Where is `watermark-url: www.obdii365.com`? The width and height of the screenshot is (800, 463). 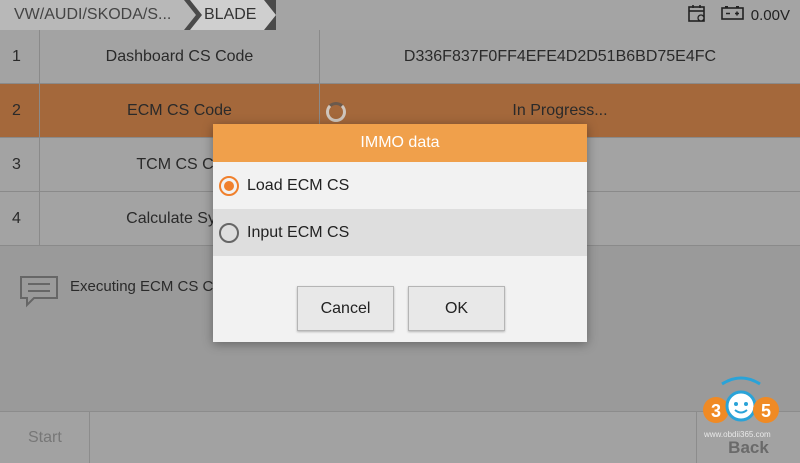
watermark-url: www.obdii365.com is located at coordinates (737, 434).